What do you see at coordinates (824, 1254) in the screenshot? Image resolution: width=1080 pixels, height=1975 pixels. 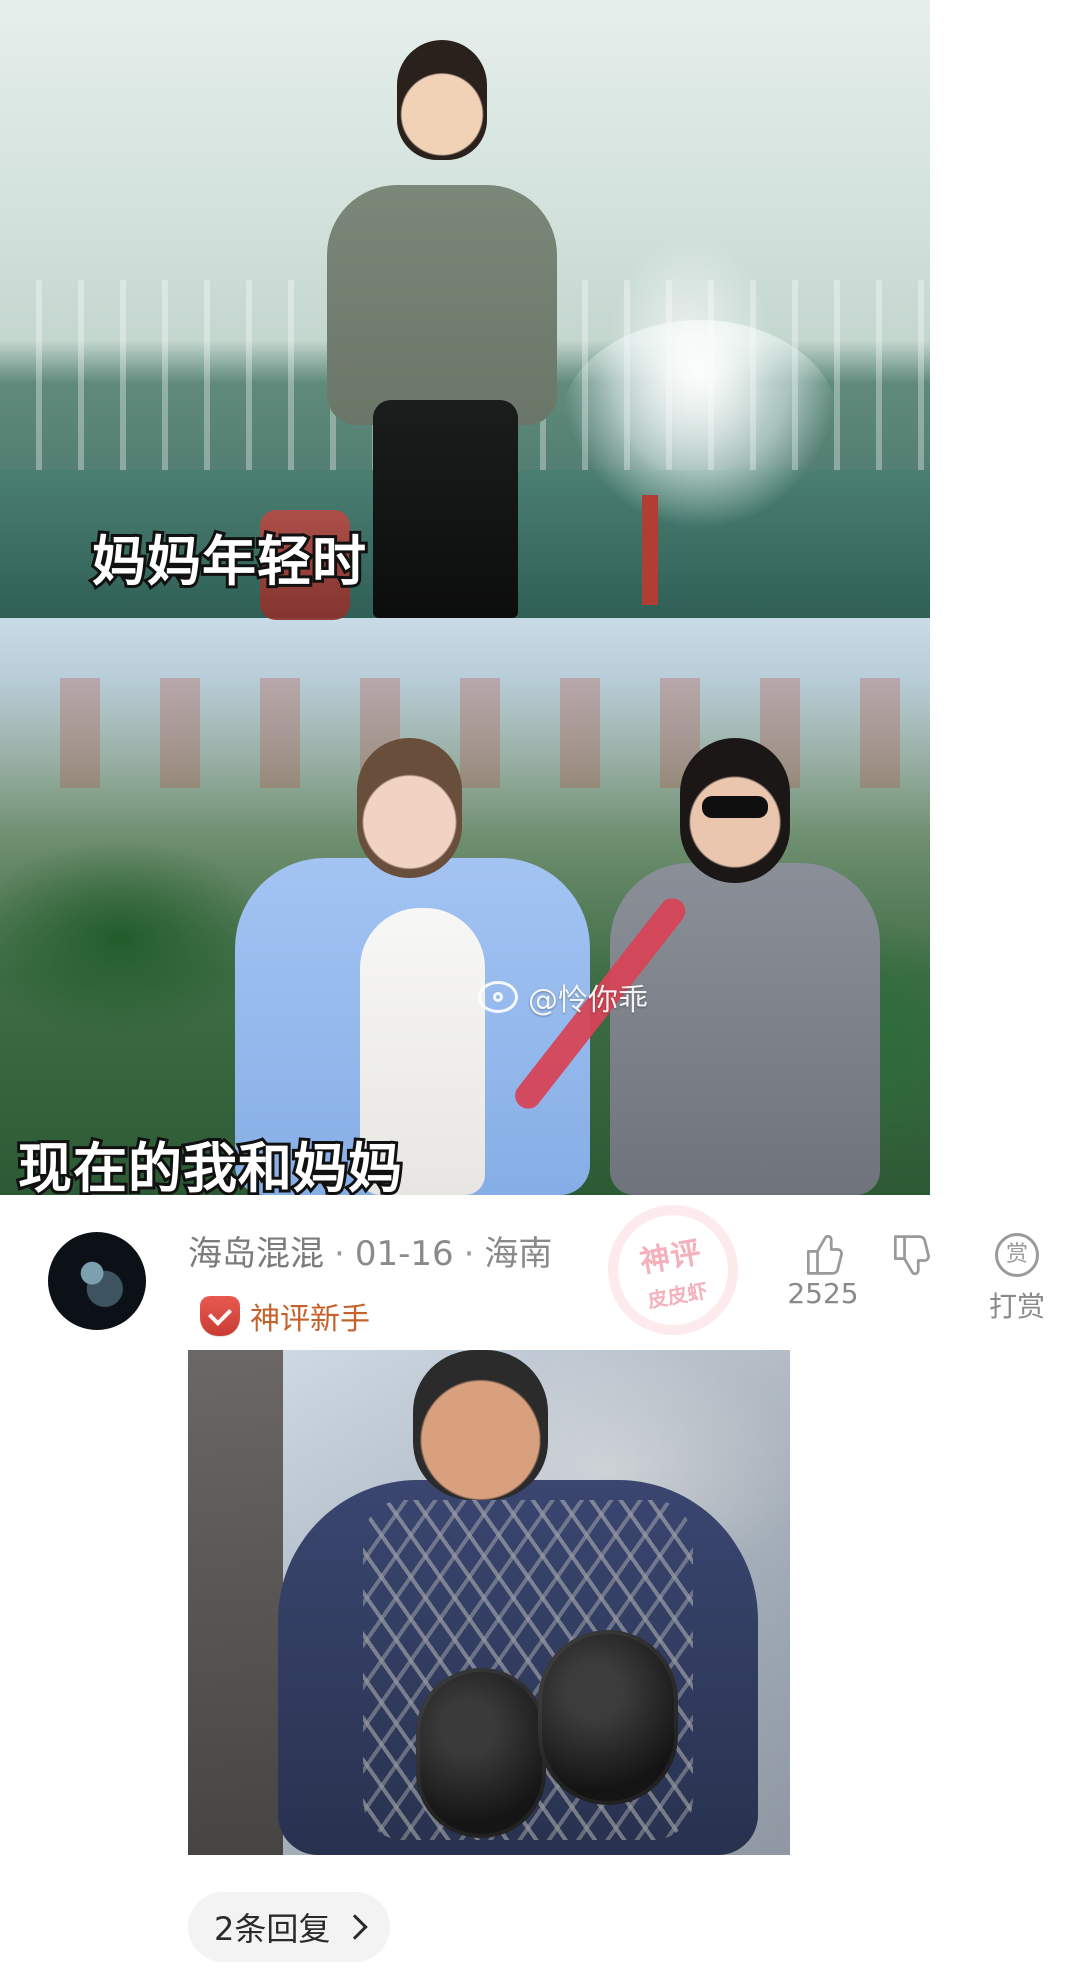 I see `thumb-up-icon` at bounding box center [824, 1254].